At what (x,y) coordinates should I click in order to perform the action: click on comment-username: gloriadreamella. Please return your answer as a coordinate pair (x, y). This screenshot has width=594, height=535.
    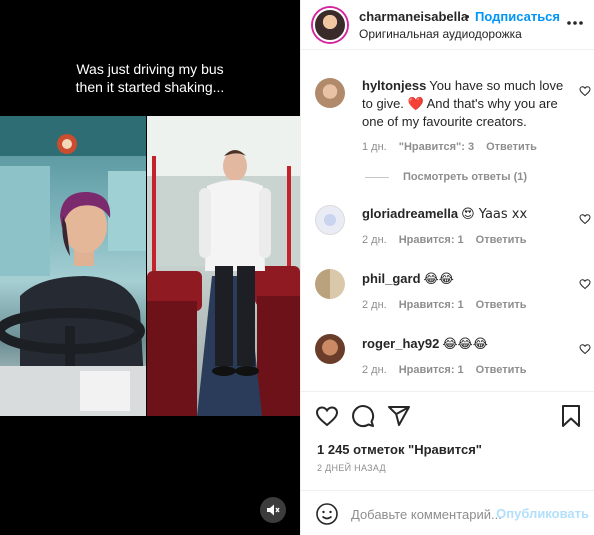
    Looking at the image, I should click on (410, 213).